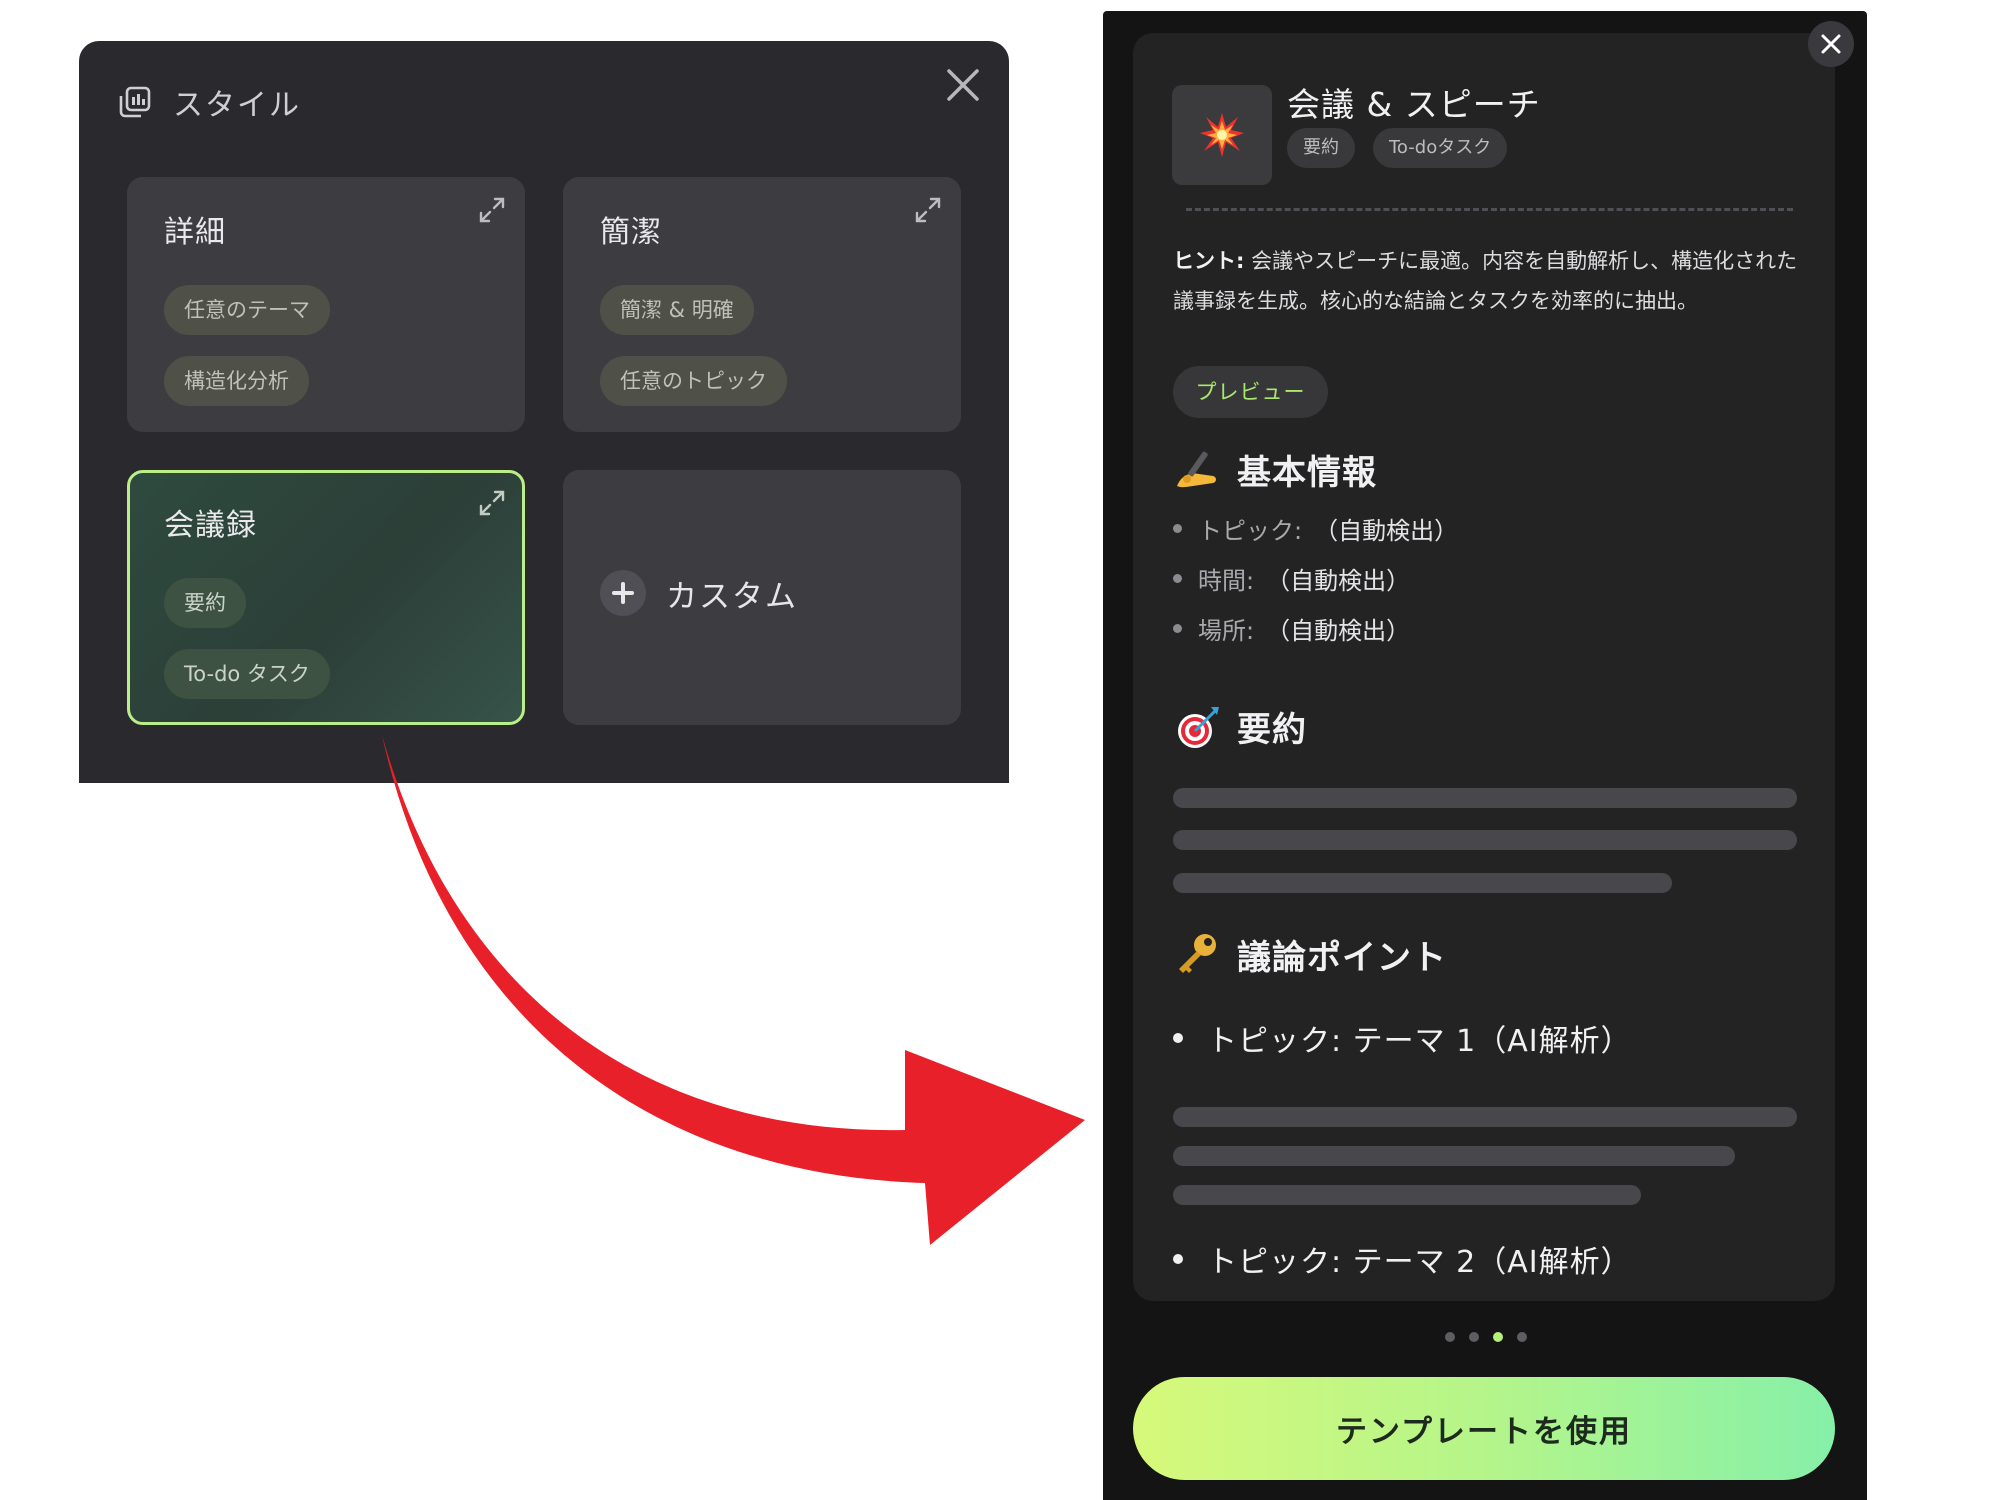  Describe the element at coordinates (631, 232) in the screenshot. I see `card-title: 簡潔` at that location.